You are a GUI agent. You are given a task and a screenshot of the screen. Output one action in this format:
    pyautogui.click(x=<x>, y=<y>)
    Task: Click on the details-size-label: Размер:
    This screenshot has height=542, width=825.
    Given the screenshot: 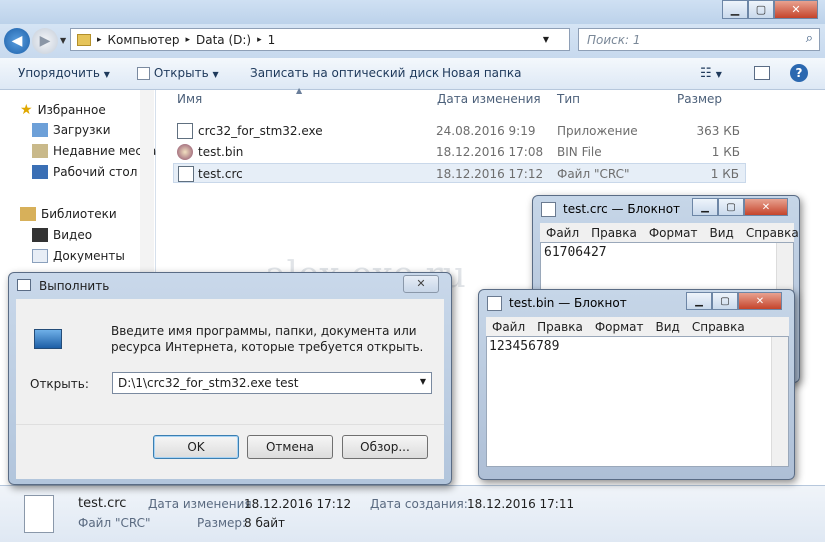 What is the action you would take?
    pyautogui.click(x=222, y=523)
    